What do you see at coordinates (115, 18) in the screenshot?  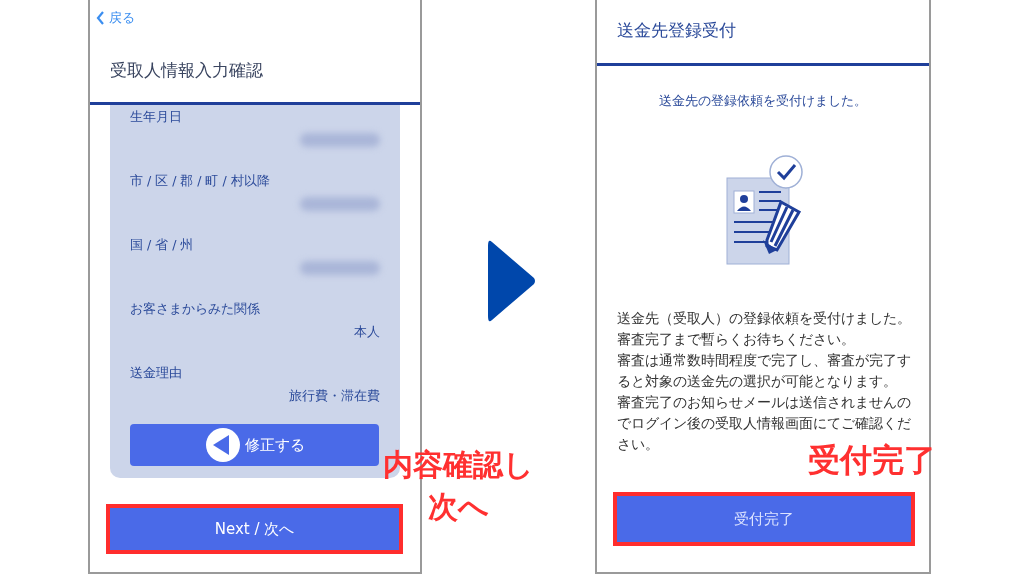 I see `back-link: 戻る` at bounding box center [115, 18].